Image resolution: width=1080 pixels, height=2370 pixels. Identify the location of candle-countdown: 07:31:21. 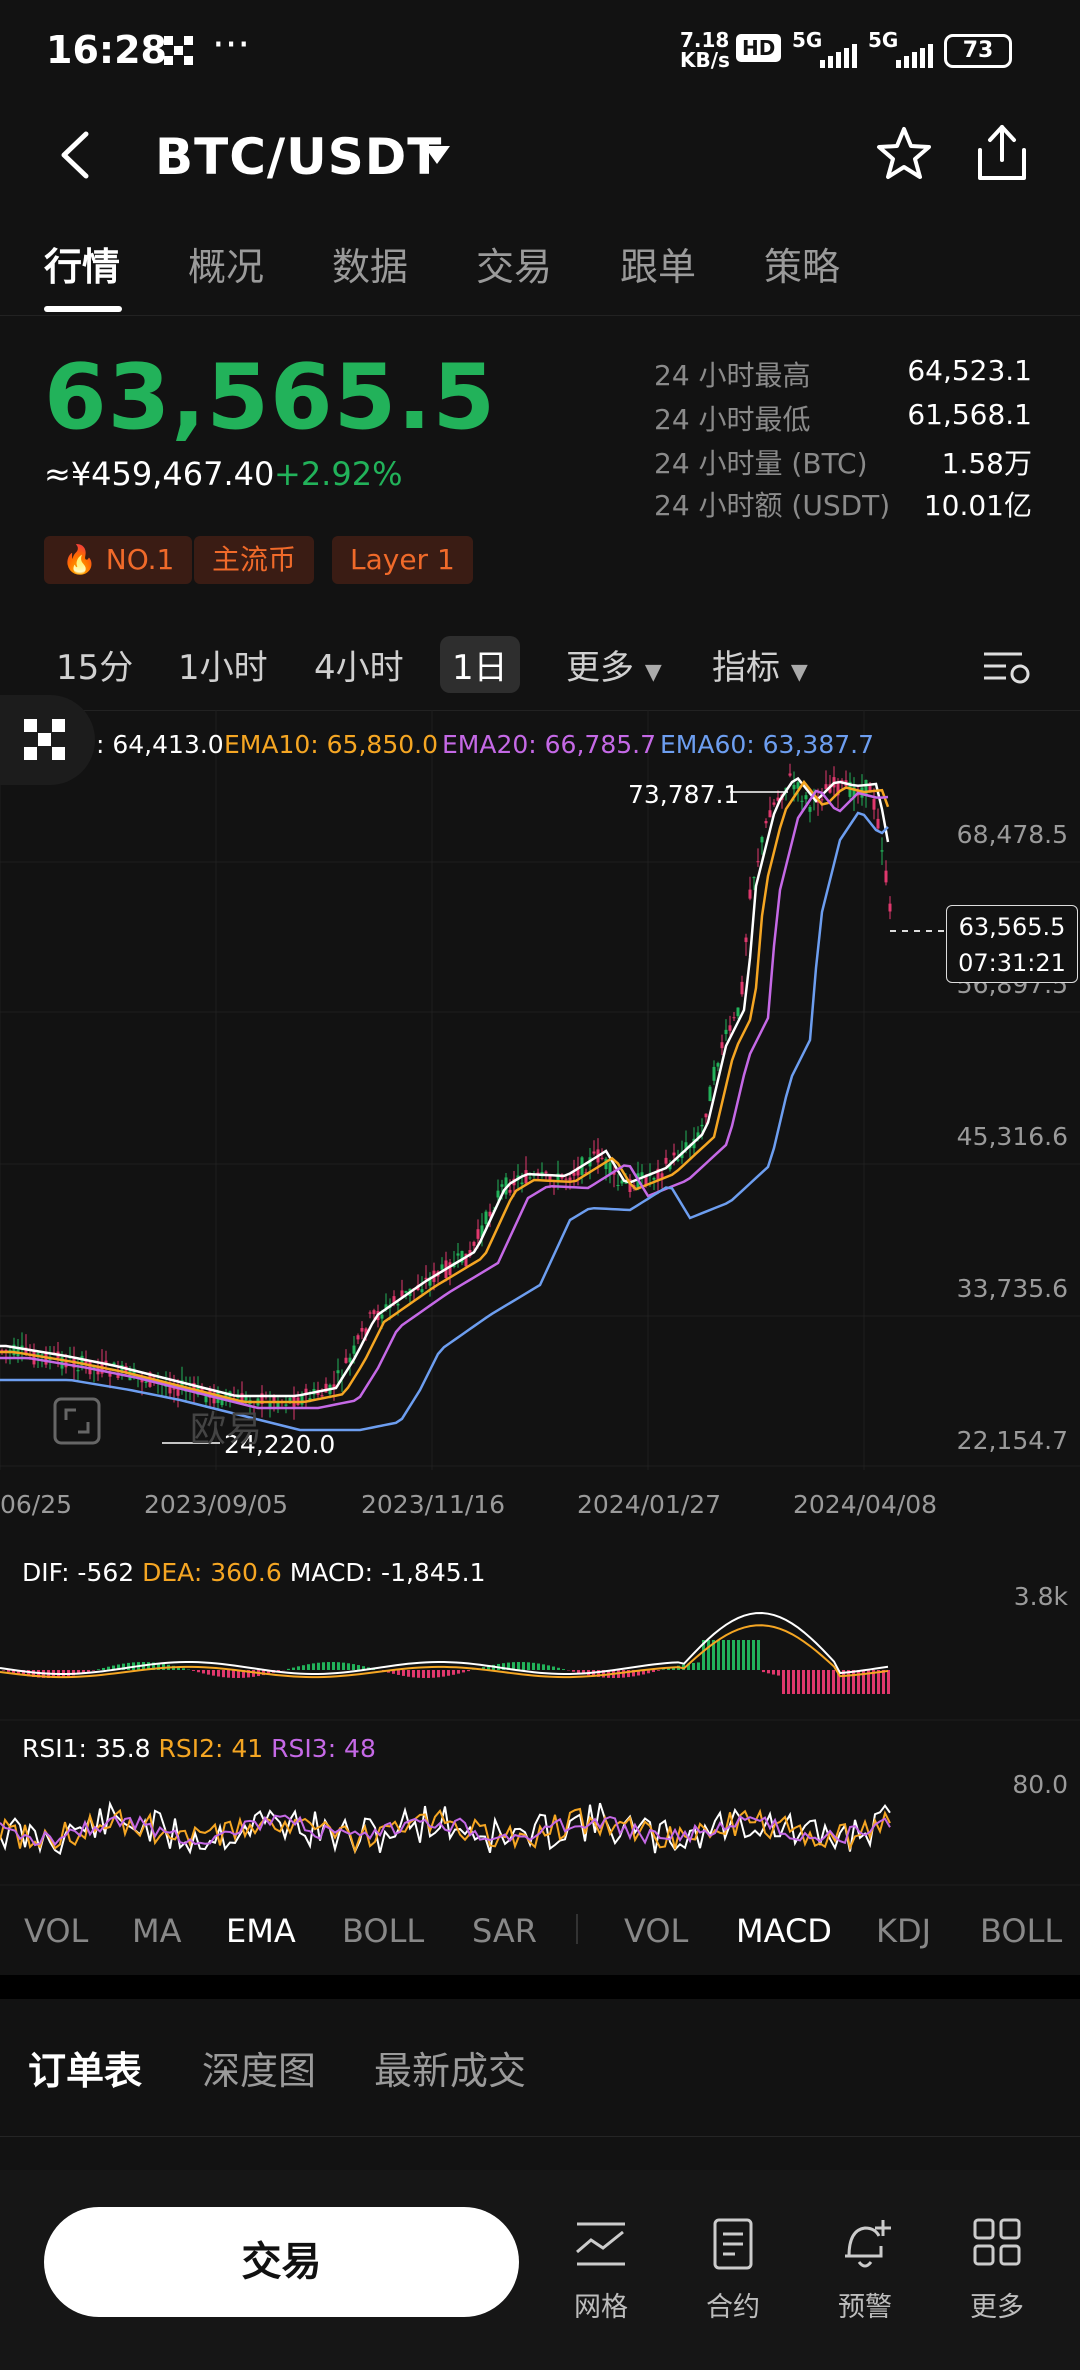
(1012, 963).